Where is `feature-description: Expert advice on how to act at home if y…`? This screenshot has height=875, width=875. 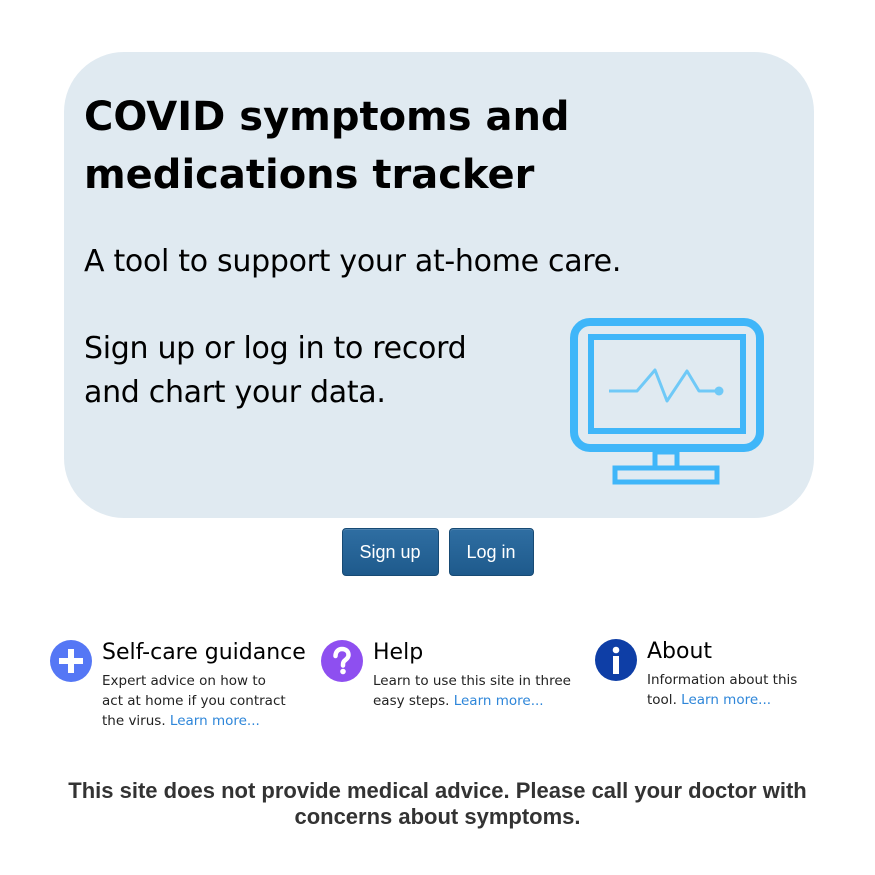 feature-description: Expert advice on how to act at home if y… is located at coordinates (194, 701).